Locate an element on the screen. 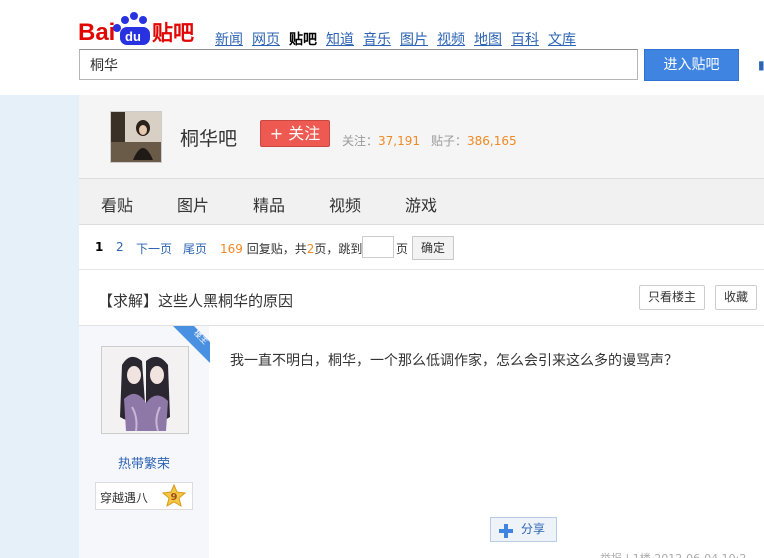  favorite-button: 收藏 is located at coordinates (736, 297).